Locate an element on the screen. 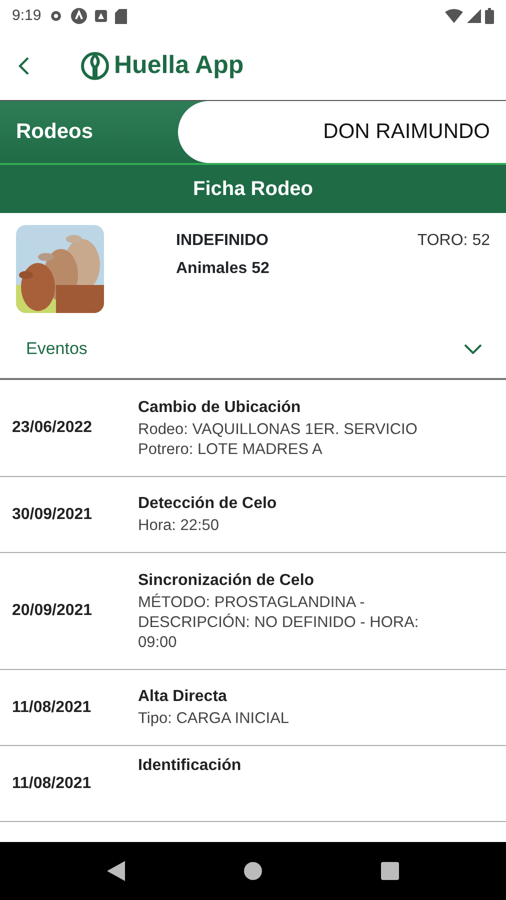  back-icon is located at coordinates (24, 66).